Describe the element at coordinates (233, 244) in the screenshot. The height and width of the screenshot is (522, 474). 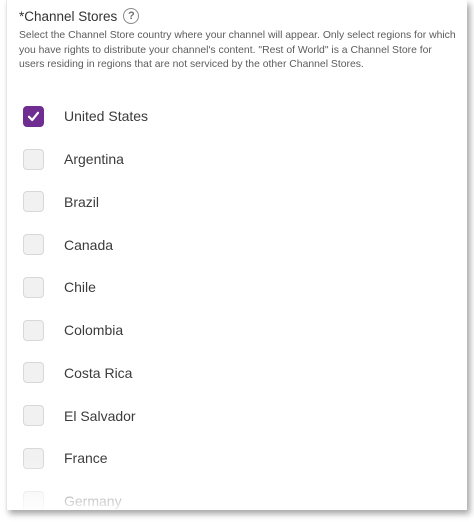
I see `store-option-canada: Canada` at that location.